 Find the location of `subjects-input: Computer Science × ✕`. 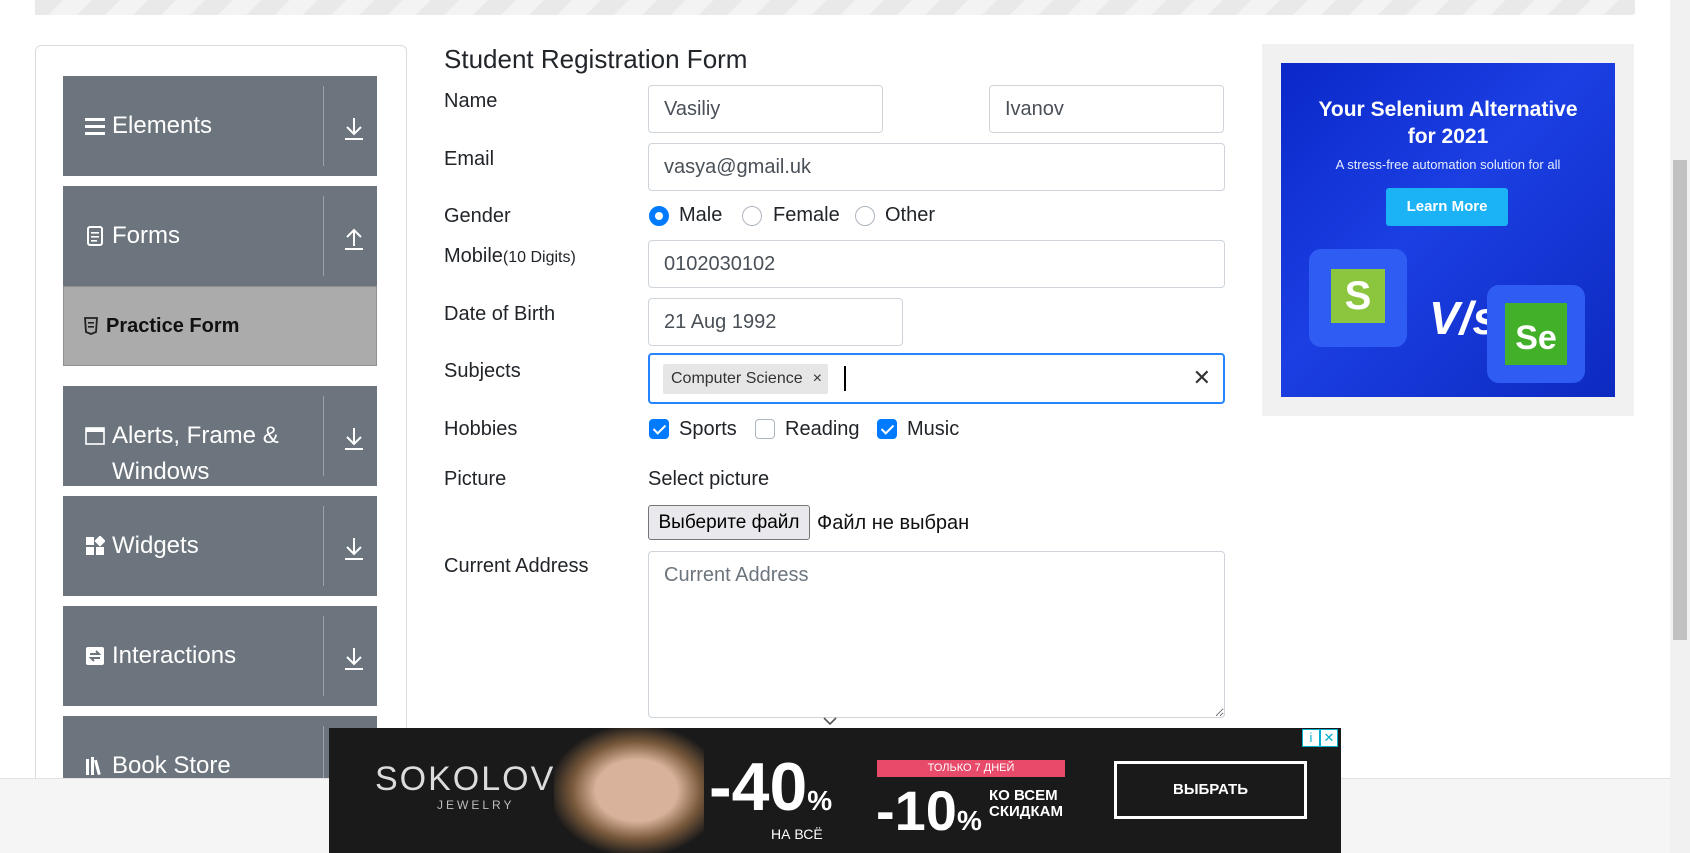

subjects-input: Computer Science × ✕ is located at coordinates (936, 378).